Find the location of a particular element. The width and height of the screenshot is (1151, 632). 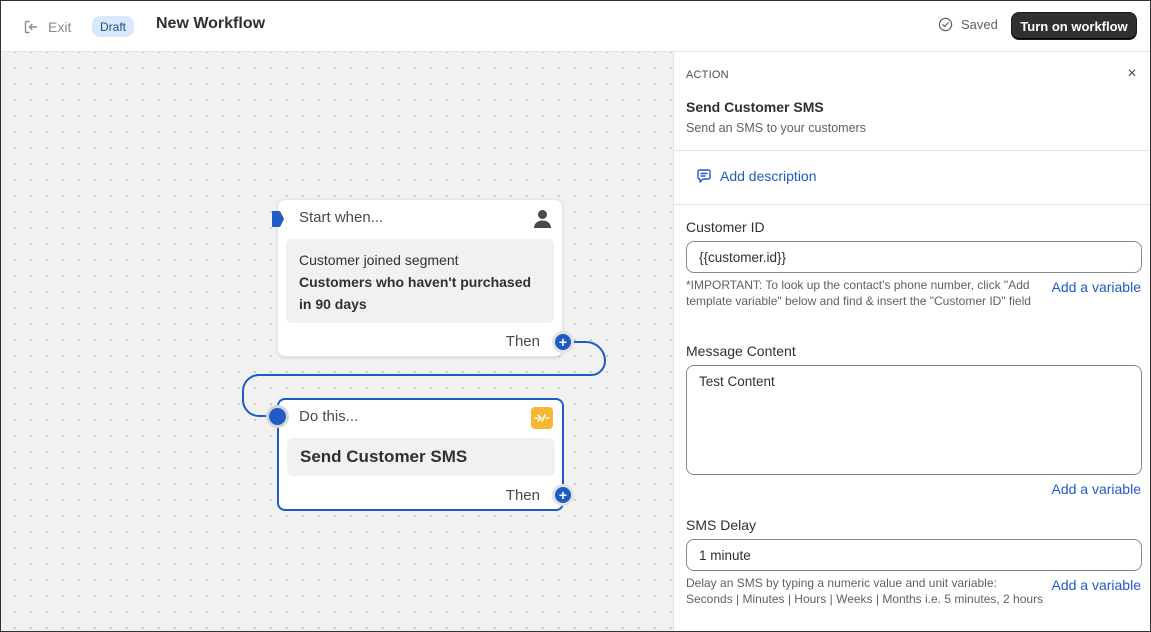

person-icon is located at coordinates (542, 219).